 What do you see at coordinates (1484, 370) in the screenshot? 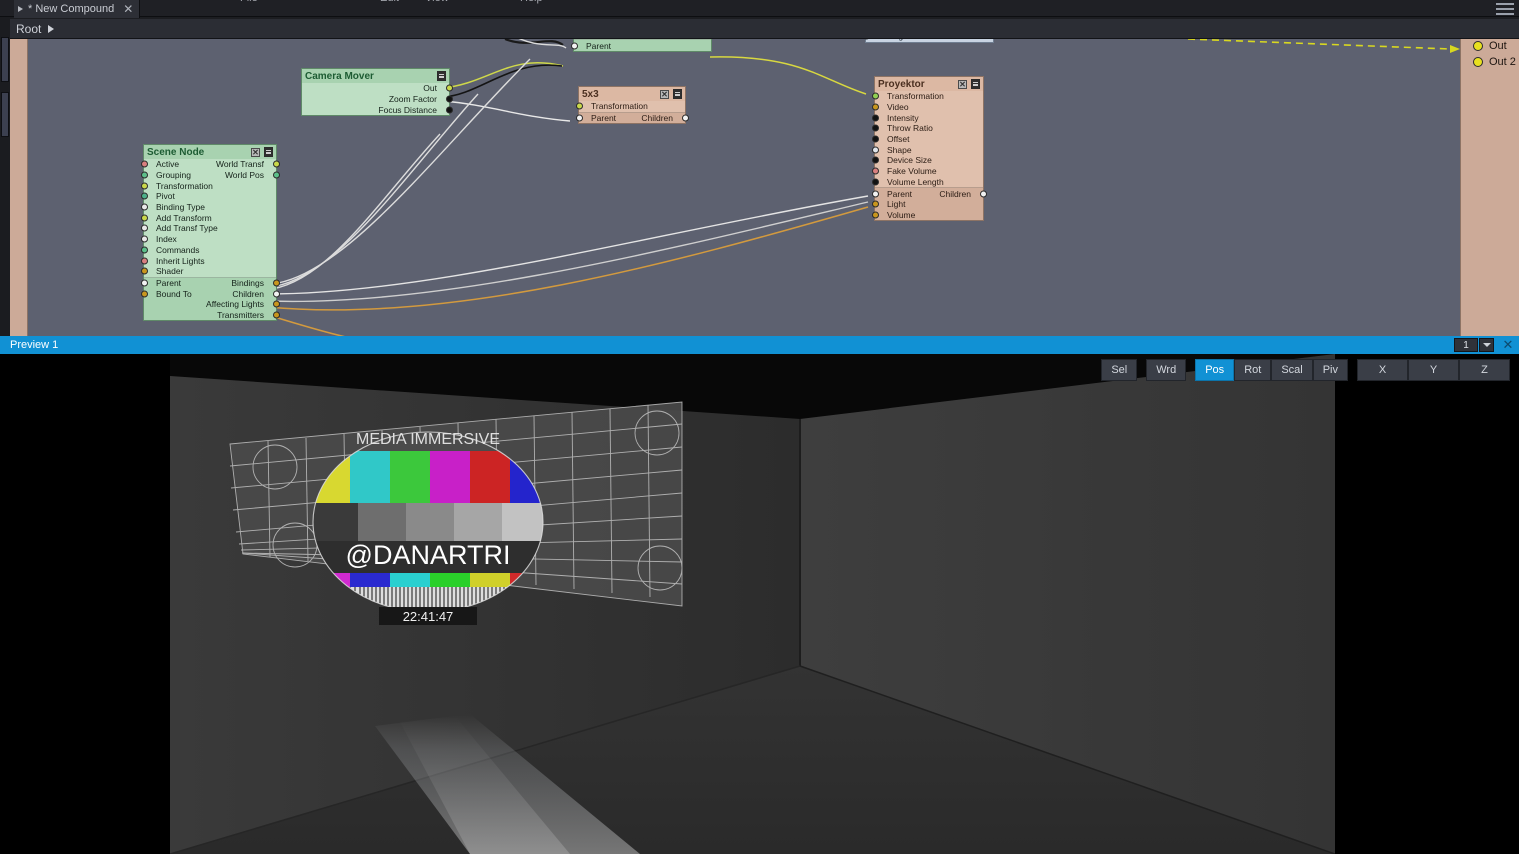
I see `axis-button-z: Z` at bounding box center [1484, 370].